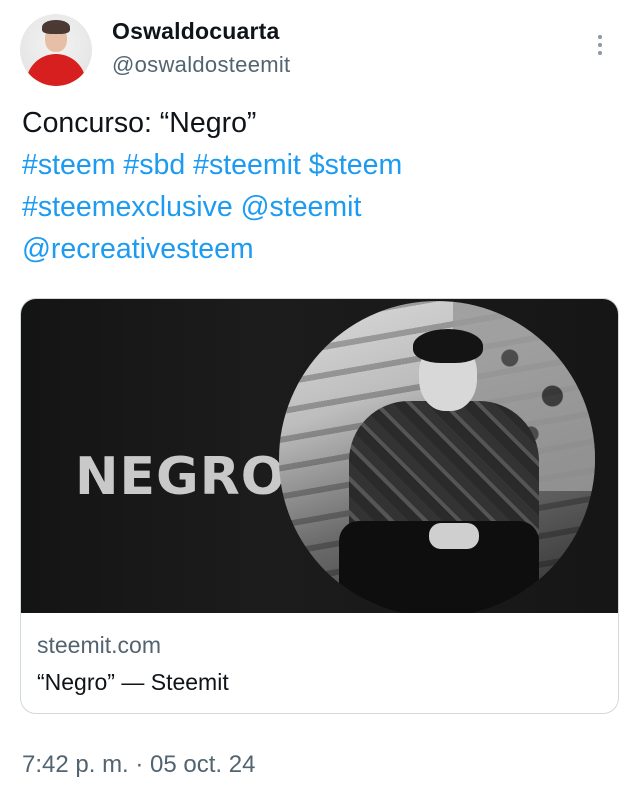 This screenshot has width=640, height=788. What do you see at coordinates (448, 346) in the screenshot?
I see `photo-person-hair` at bounding box center [448, 346].